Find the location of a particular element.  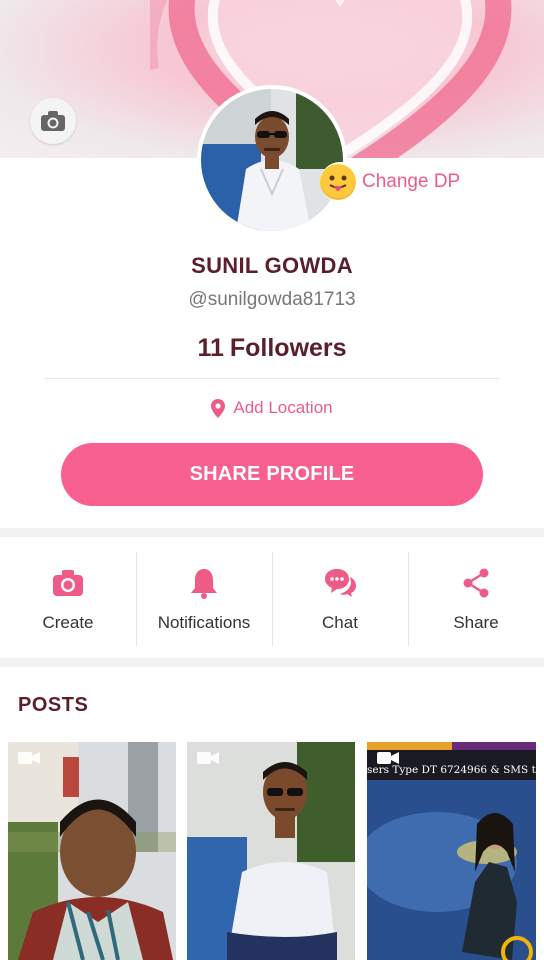

divider is located at coordinates (272, 378).